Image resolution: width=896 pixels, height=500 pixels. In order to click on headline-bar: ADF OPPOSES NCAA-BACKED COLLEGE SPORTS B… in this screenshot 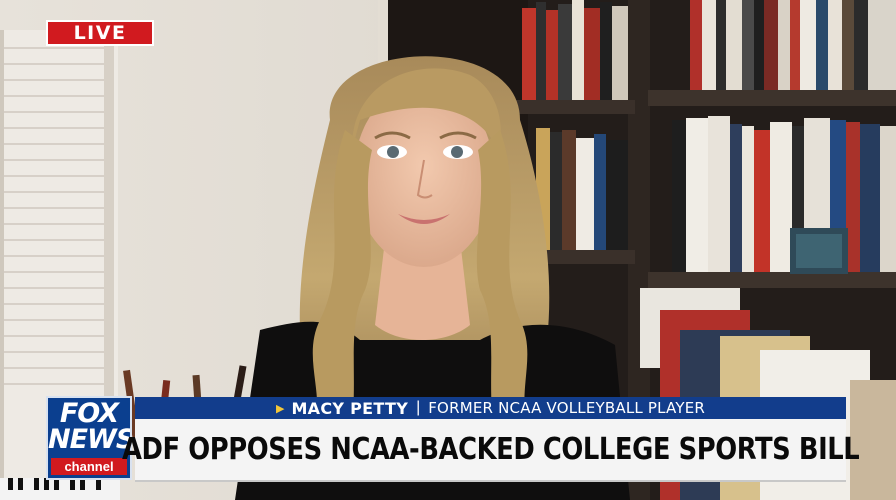, I will do `click(491, 450)`.